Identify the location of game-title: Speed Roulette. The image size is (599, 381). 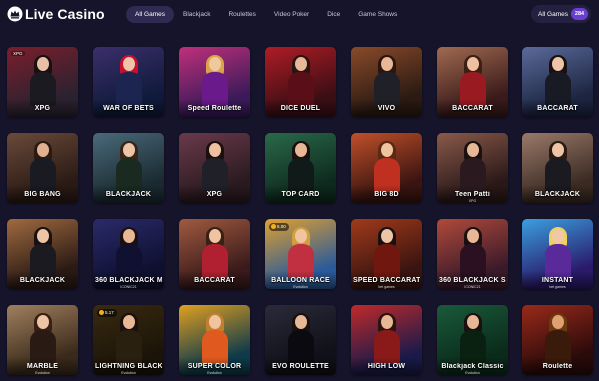
(214, 108).